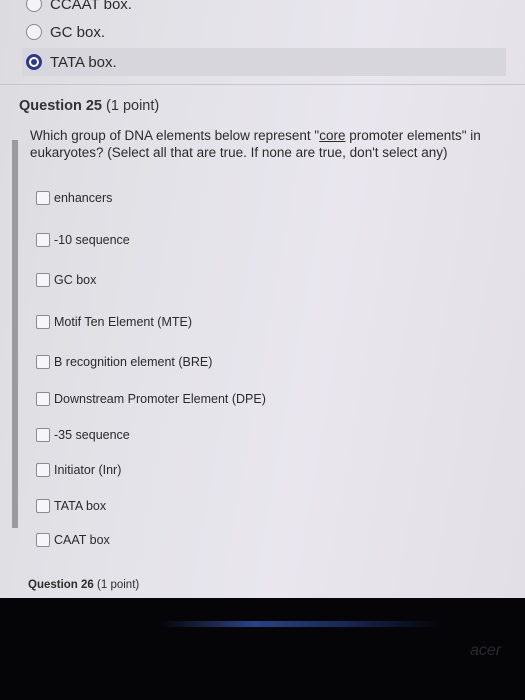 The width and height of the screenshot is (525, 700). What do you see at coordinates (60, 106) in the screenshot?
I see `question-number: Question 25` at bounding box center [60, 106].